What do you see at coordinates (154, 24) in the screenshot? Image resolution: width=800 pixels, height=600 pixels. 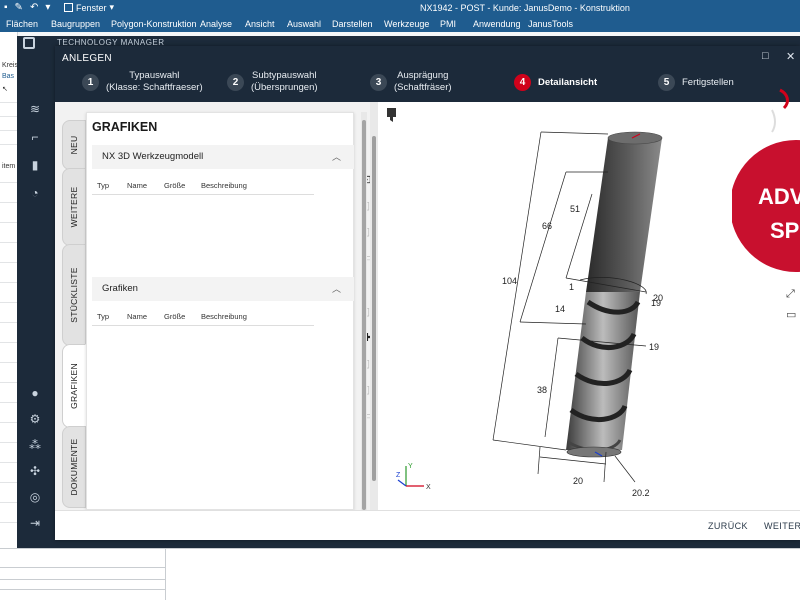 I see `menu-item-polygon: Polygon-Konstruktion` at bounding box center [154, 24].